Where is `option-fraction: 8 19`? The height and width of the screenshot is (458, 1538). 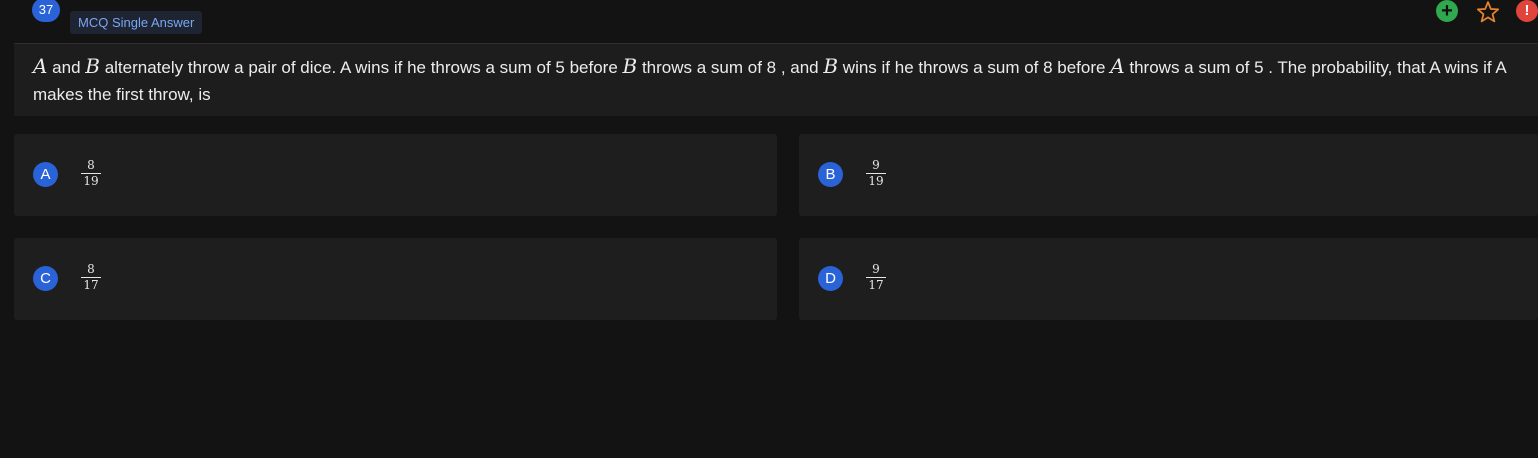
option-fraction: 8 19 is located at coordinates (91, 173).